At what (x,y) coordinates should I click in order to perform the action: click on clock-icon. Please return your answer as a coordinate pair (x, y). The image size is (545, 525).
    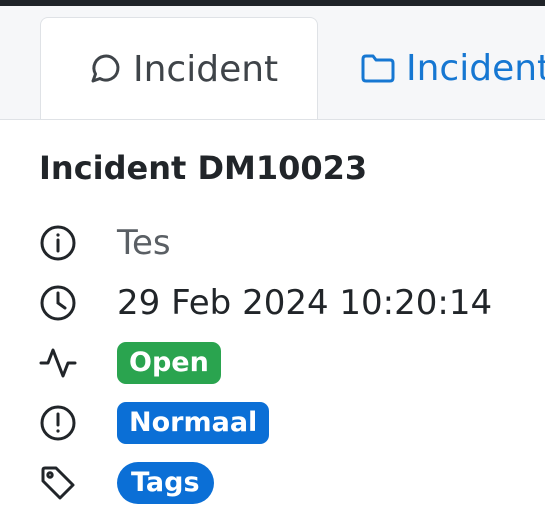
    Looking at the image, I should click on (58, 303).